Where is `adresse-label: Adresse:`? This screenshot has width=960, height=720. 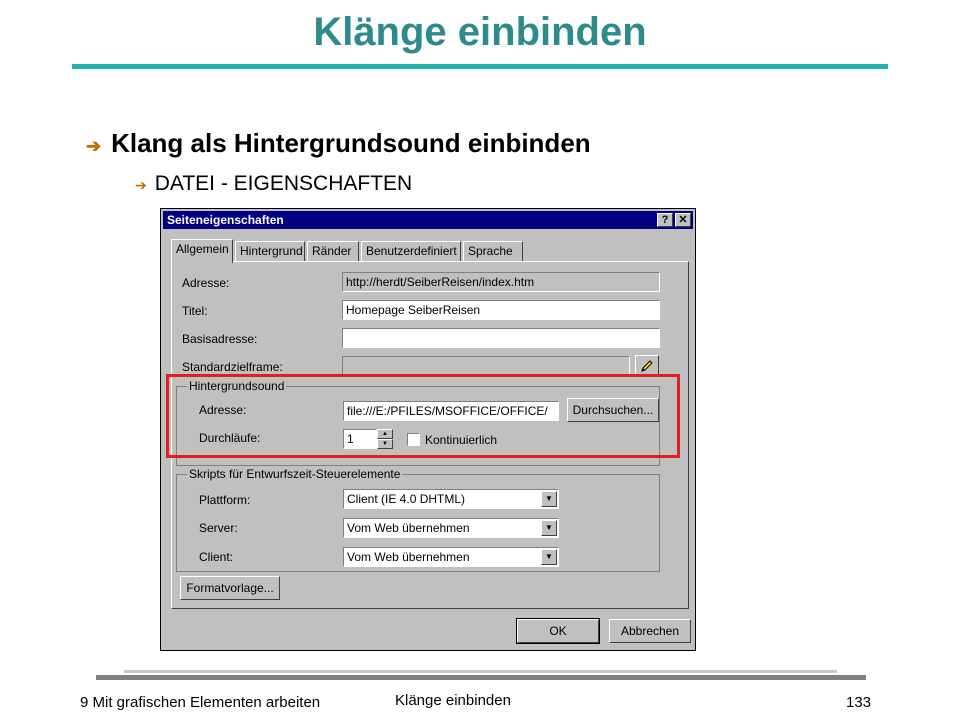 adresse-label: Adresse: is located at coordinates (206, 283).